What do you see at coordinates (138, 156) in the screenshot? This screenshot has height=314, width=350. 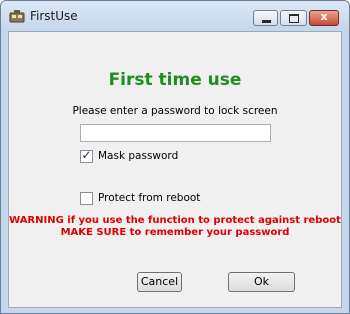 I see `mask-password-label: Mask password` at bounding box center [138, 156].